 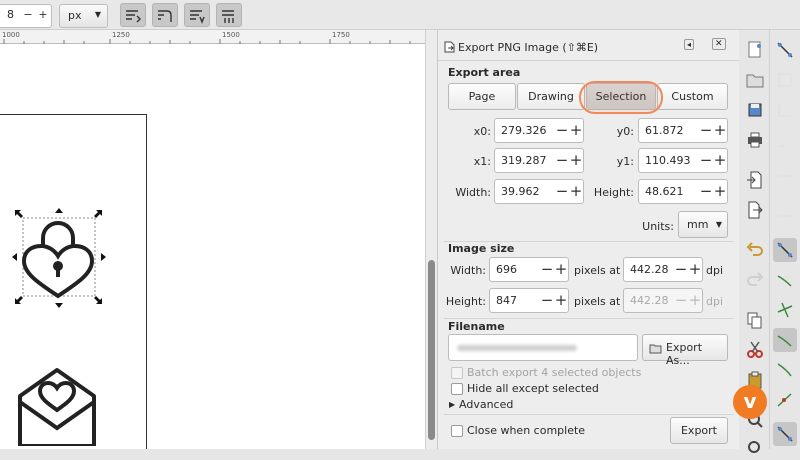 What do you see at coordinates (482, 96) in the screenshot?
I see `tab-page: Page` at bounding box center [482, 96].